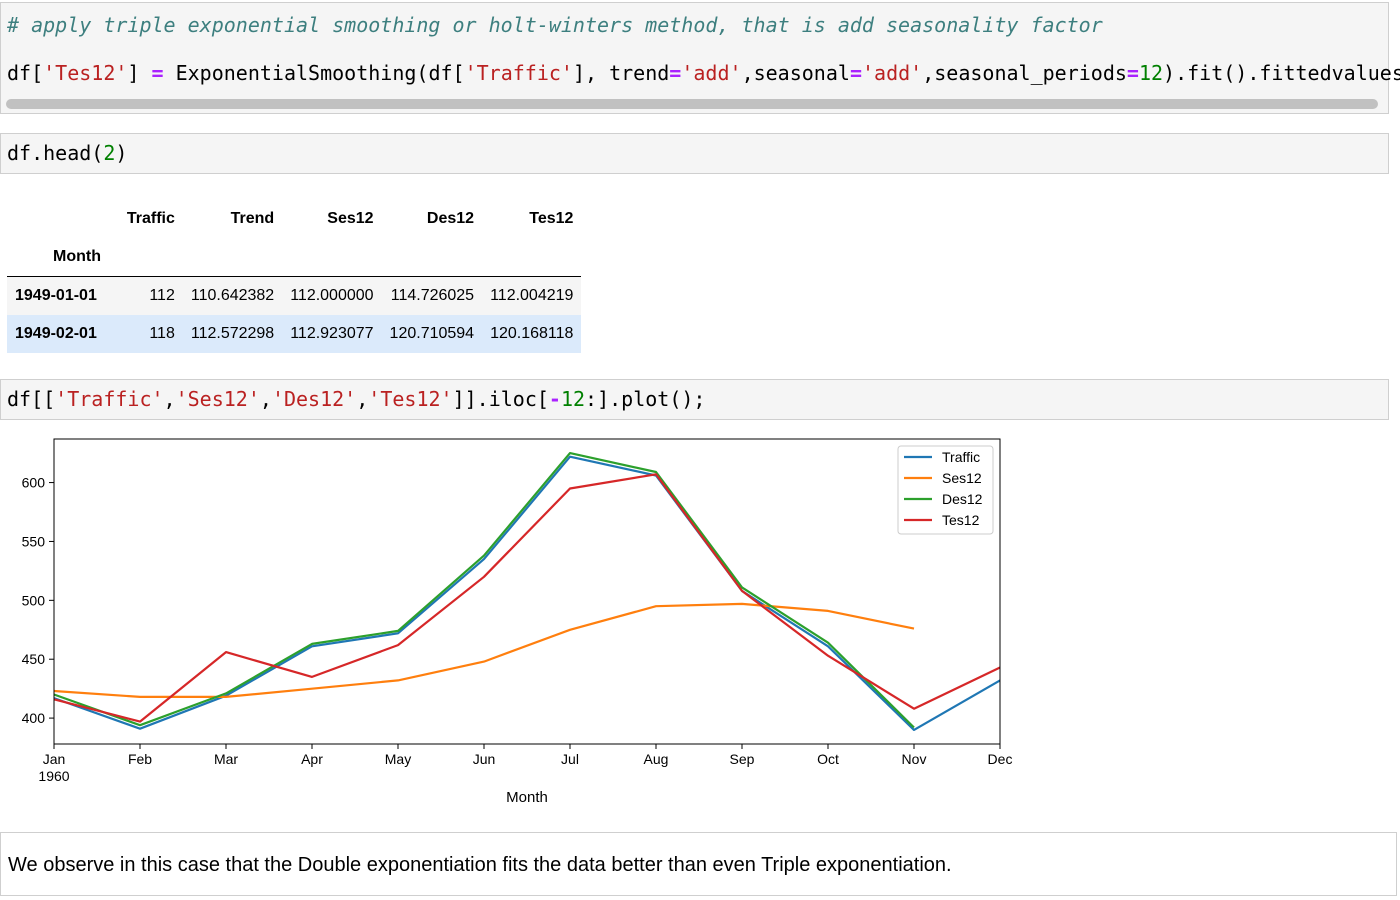 This screenshot has height=900, width=1400. I want to click on code-token: 'Ses12', so click(217, 399).